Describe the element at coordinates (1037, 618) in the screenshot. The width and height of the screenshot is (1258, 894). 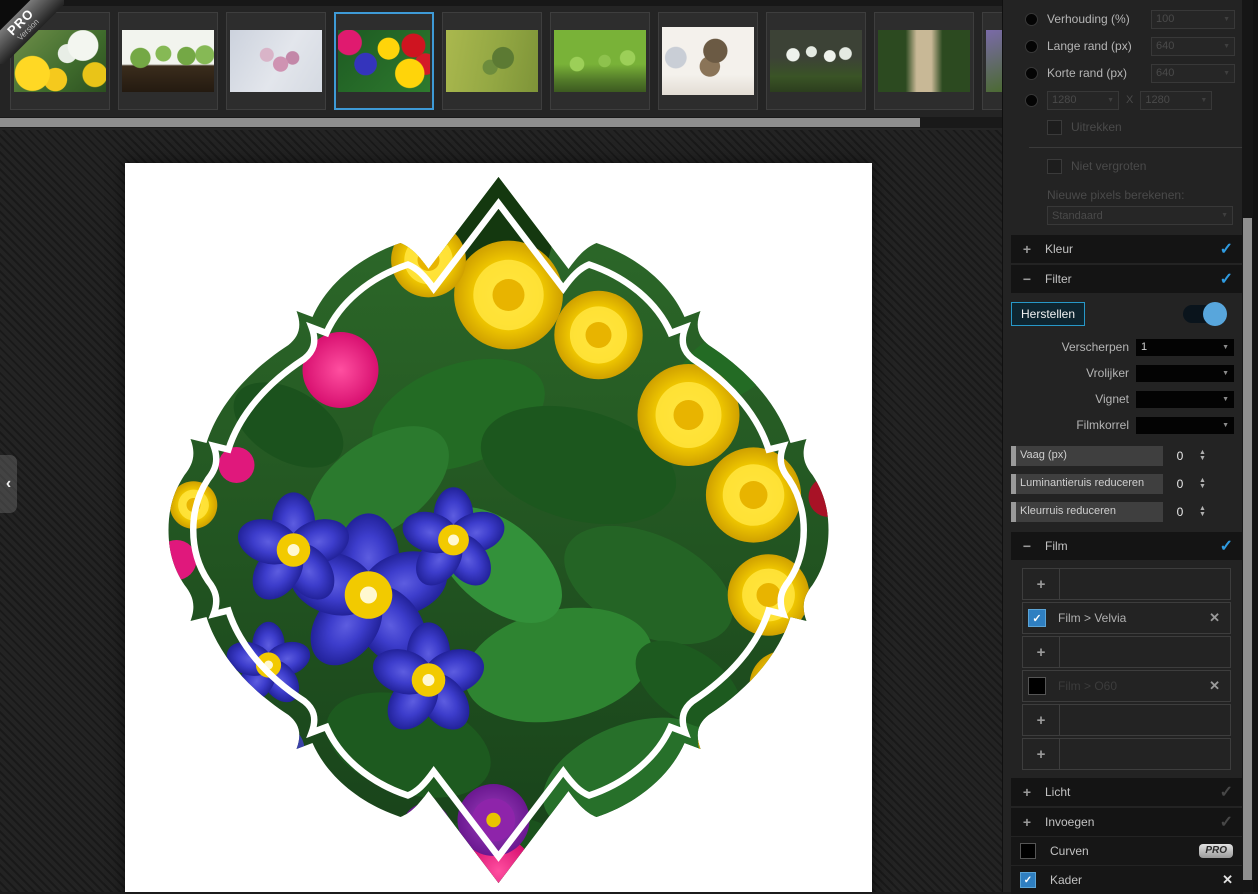
I see `velvia-checkbox-checked: ✓` at that location.